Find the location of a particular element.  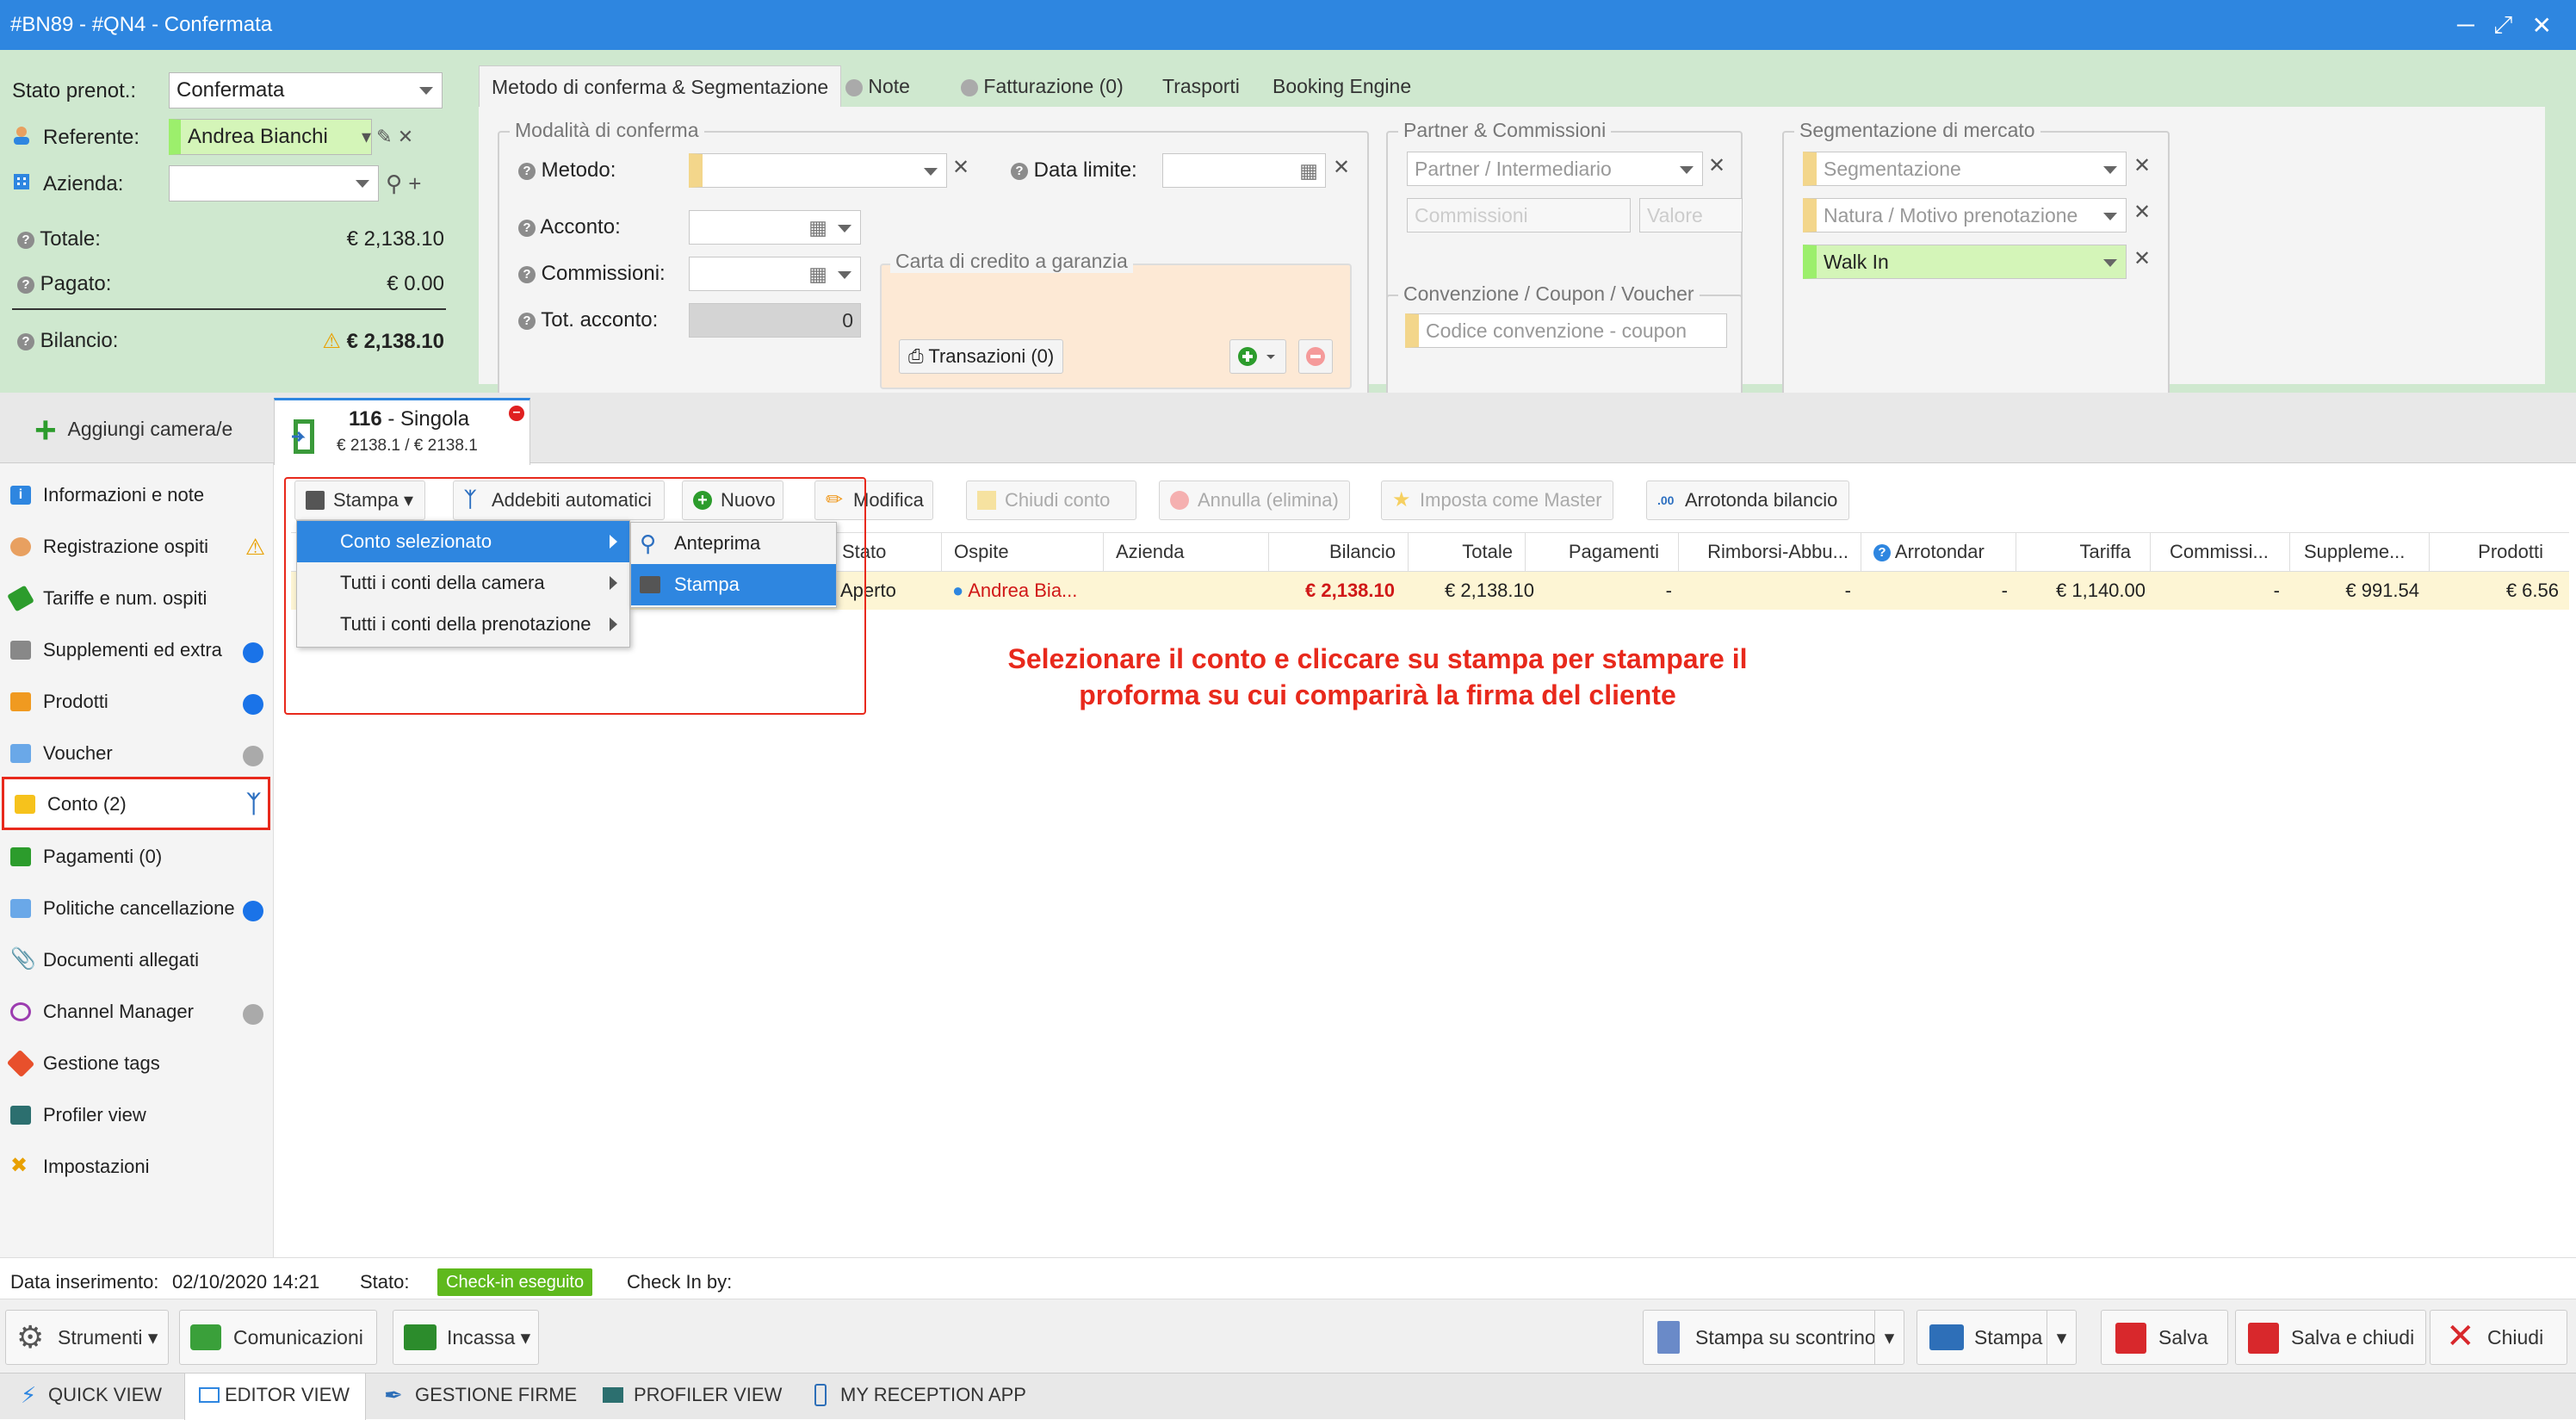

sidebar-item-label: Conto (2) is located at coordinates (87, 804).